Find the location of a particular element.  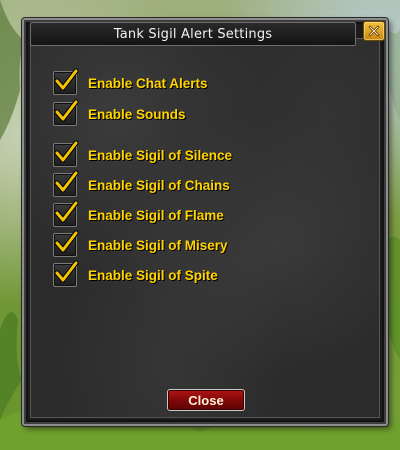

sigil-silence-checkbox is located at coordinates (66, 153).